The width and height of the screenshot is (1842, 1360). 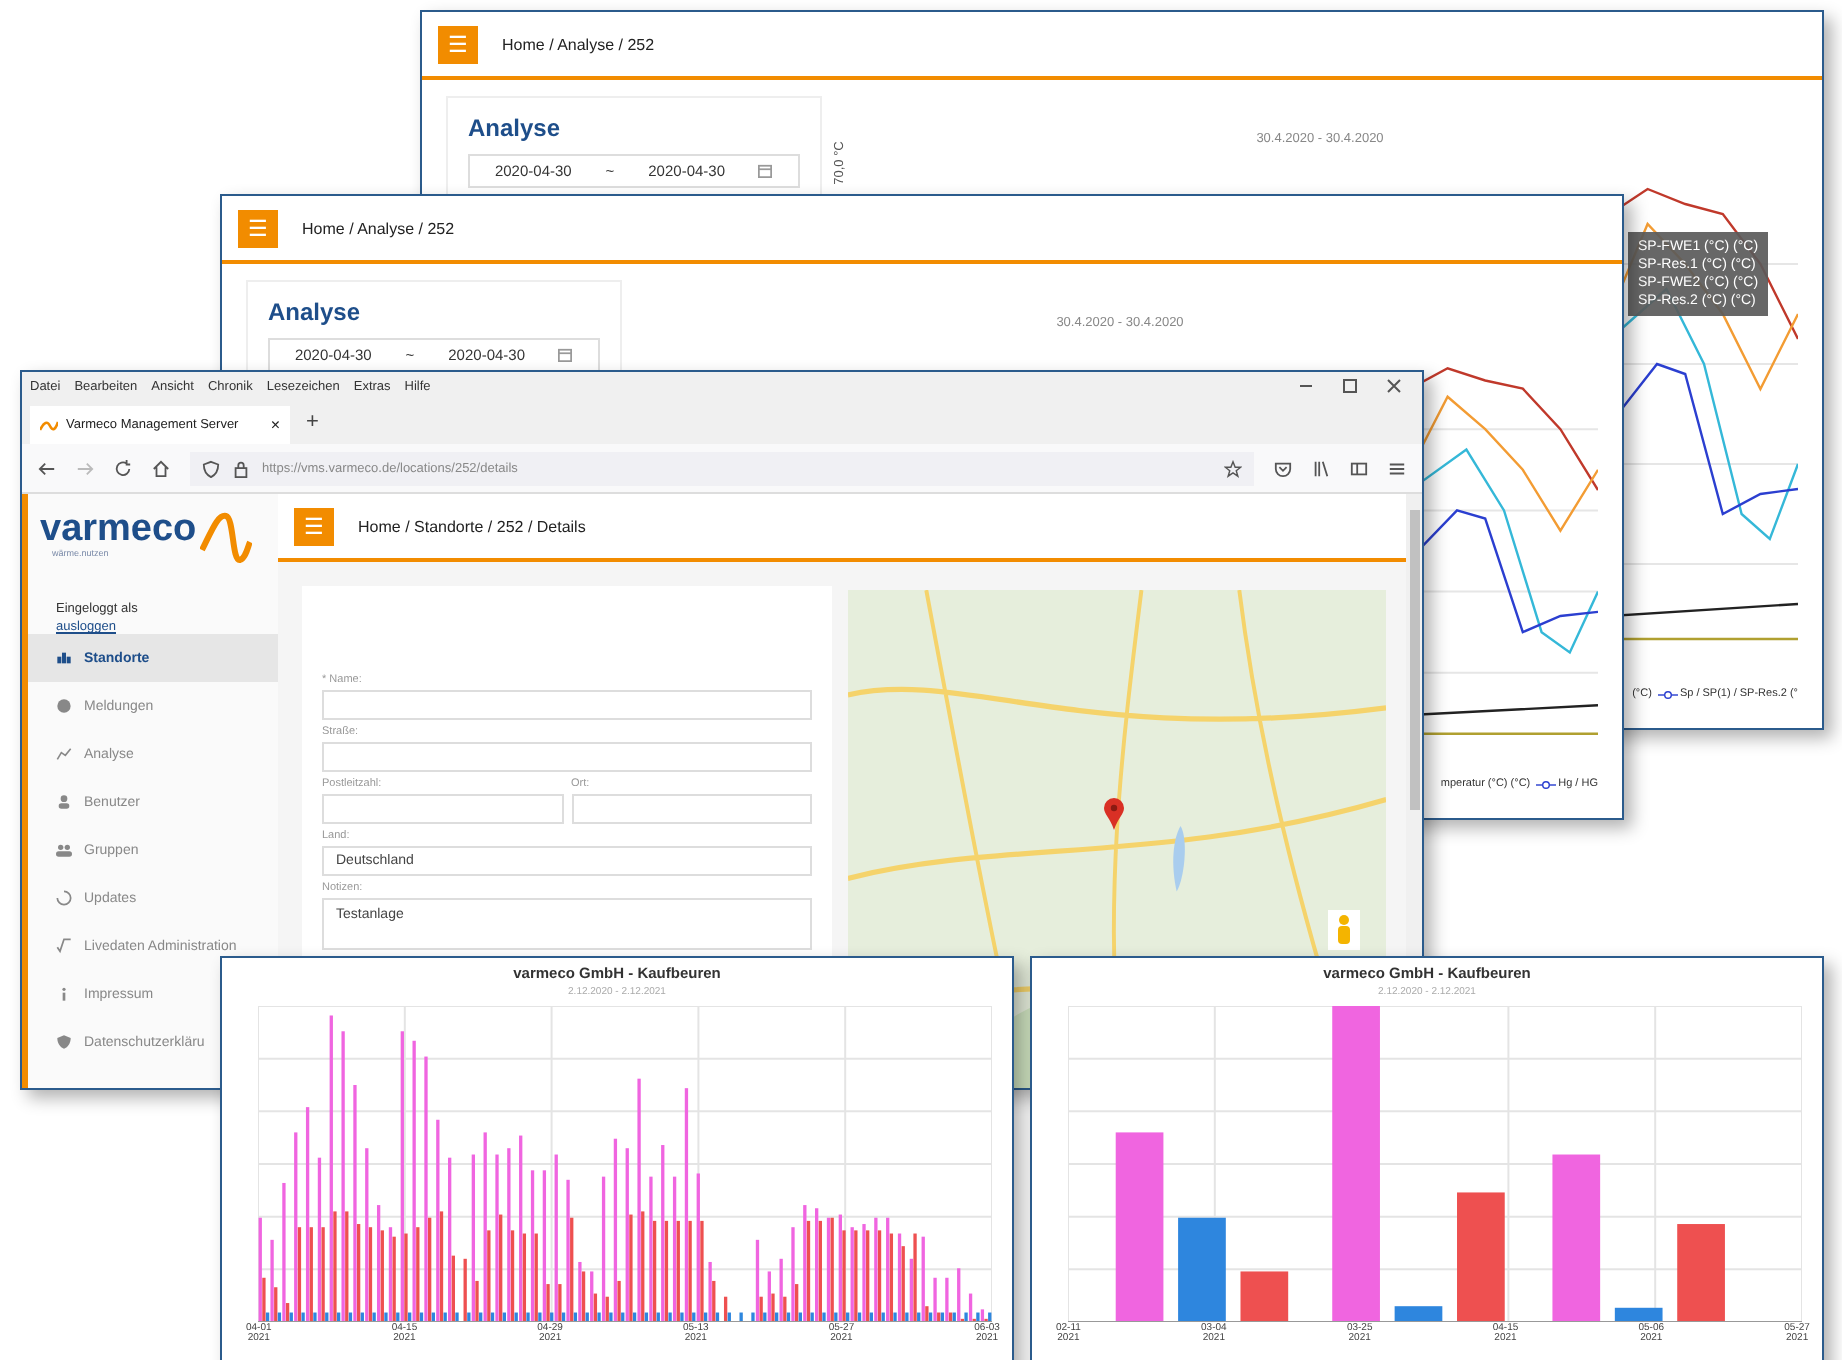 I want to click on pocket-icon, so click(x=1283, y=468).